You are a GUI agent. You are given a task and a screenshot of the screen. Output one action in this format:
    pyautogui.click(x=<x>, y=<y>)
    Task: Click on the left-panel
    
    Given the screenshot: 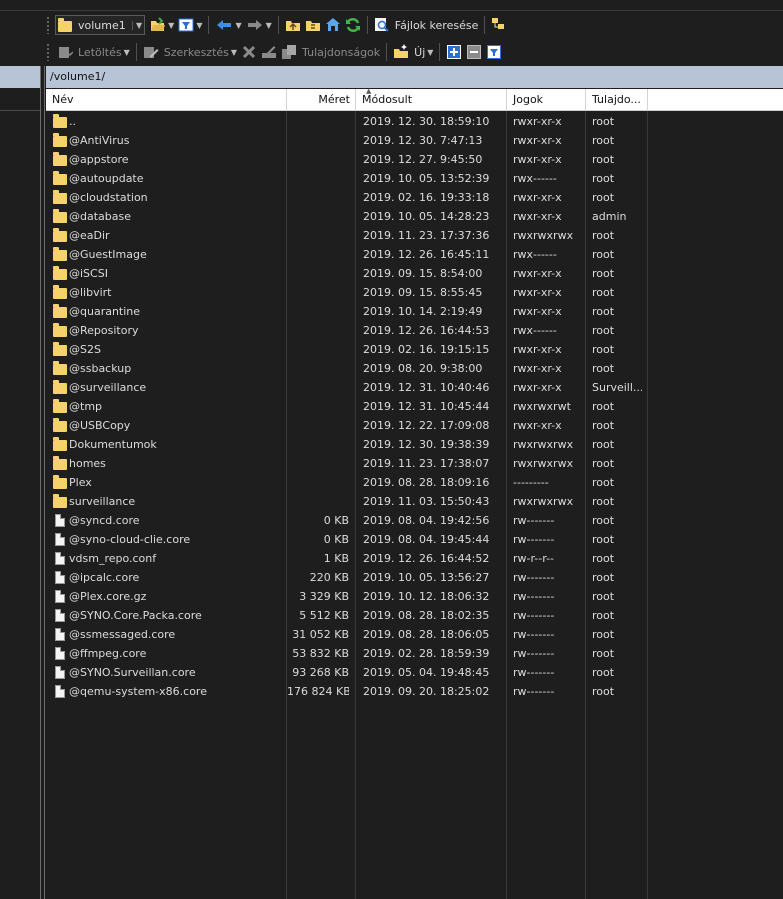 What is the action you would take?
    pyautogui.click(x=20, y=482)
    